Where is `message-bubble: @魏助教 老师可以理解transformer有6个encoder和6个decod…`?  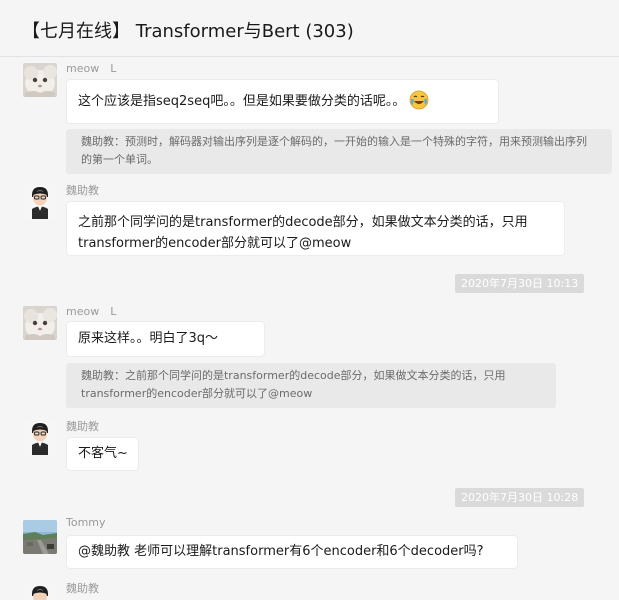
message-bubble: @魏助教 老师可以理解transformer有6个encoder和6个decod… is located at coordinates (292, 552).